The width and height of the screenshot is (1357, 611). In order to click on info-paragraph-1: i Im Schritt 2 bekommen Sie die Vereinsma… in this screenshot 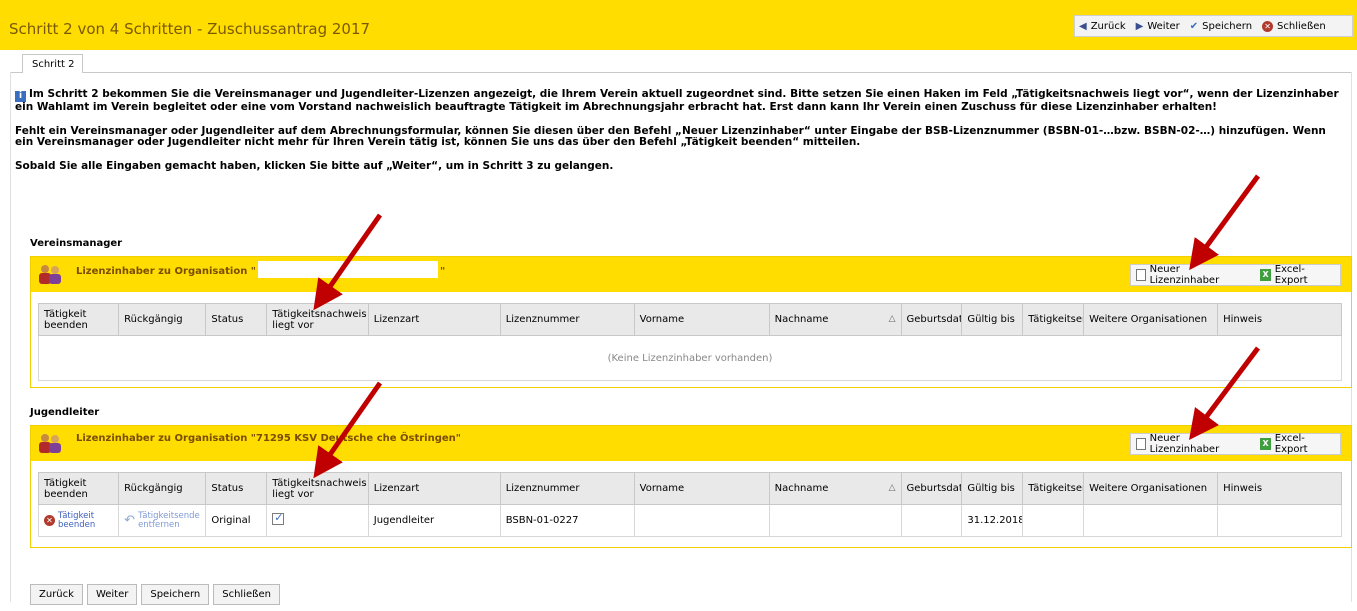, I will do `click(677, 100)`.